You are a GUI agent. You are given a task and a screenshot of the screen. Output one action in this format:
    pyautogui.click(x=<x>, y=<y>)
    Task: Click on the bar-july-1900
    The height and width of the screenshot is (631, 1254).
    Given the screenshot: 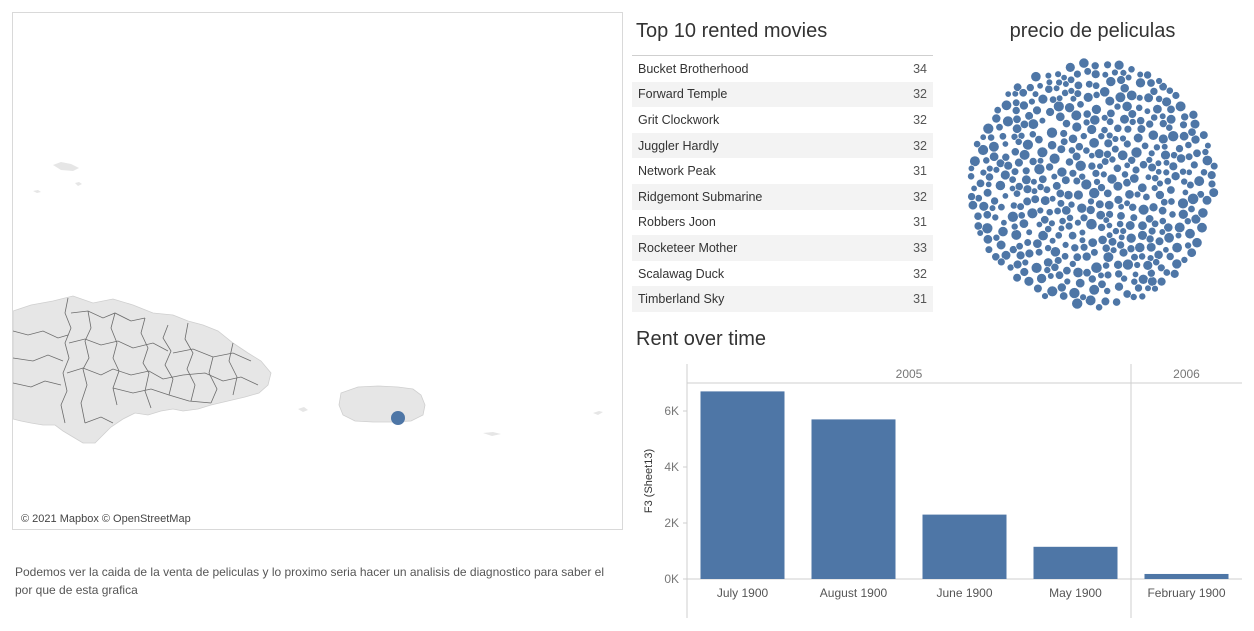 What is the action you would take?
    pyautogui.click(x=742, y=485)
    